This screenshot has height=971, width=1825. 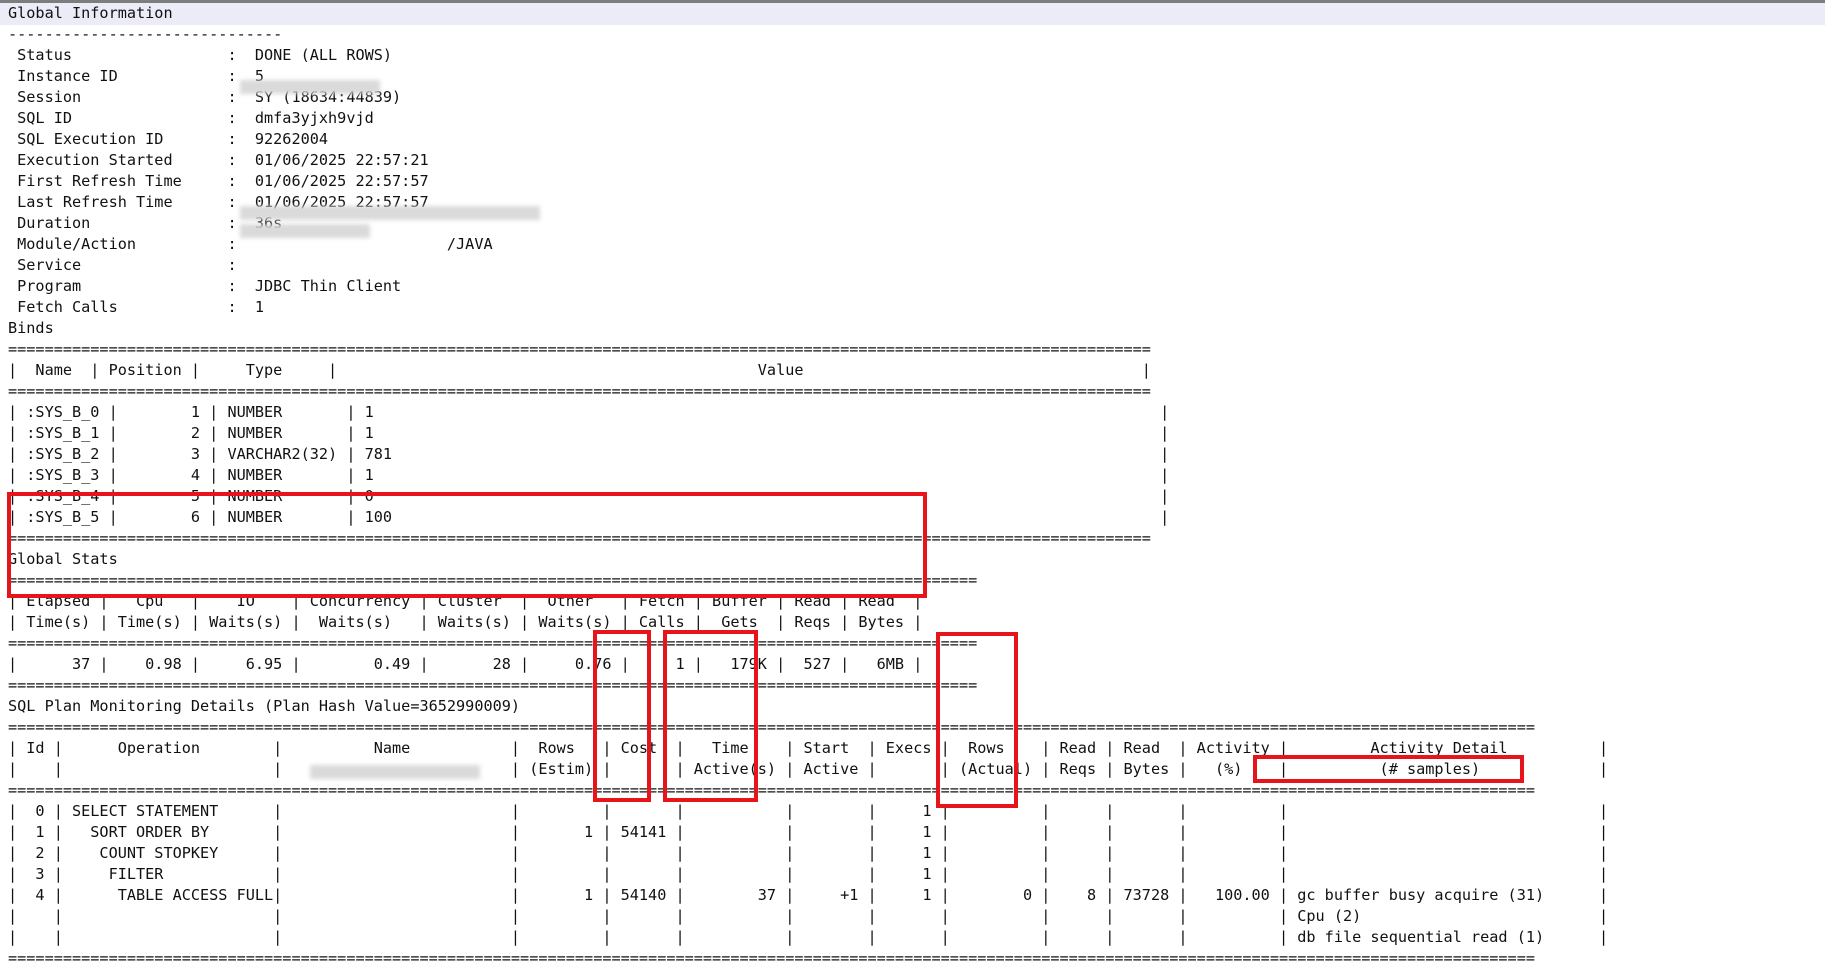 What do you see at coordinates (145, 34) in the screenshot?
I see `report-line: ------------------------------` at bounding box center [145, 34].